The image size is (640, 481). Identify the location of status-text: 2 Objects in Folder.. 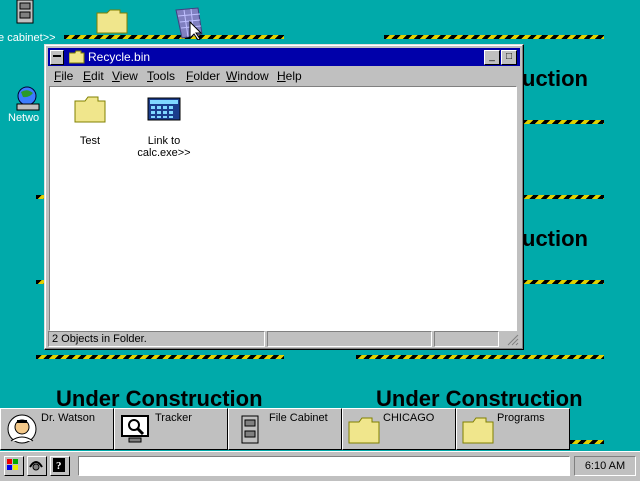
(156, 339).